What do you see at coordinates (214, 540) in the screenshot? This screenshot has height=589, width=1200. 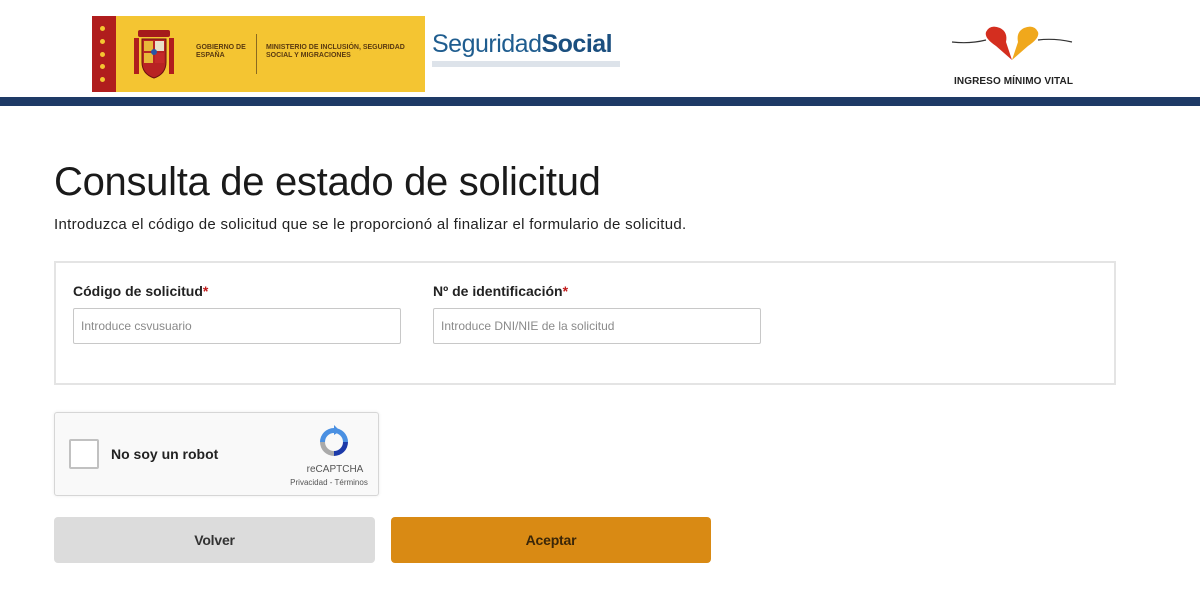 I see `back-button: Volver` at bounding box center [214, 540].